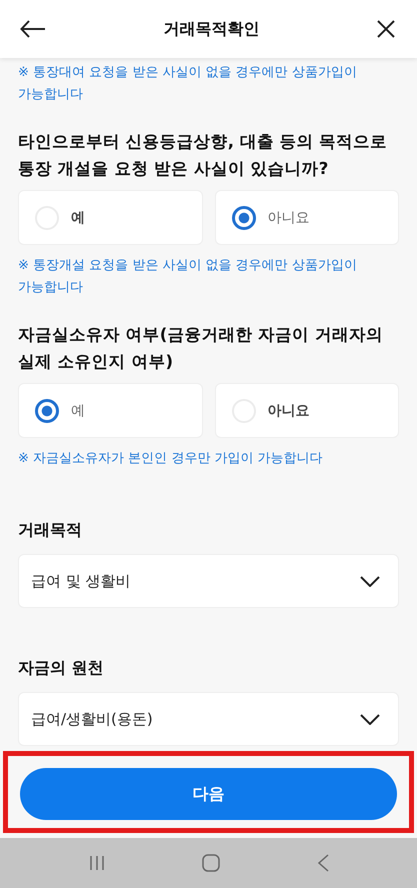 The image size is (417, 888). What do you see at coordinates (212, 29) in the screenshot?
I see `page-title: 거래목적확인` at bounding box center [212, 29].